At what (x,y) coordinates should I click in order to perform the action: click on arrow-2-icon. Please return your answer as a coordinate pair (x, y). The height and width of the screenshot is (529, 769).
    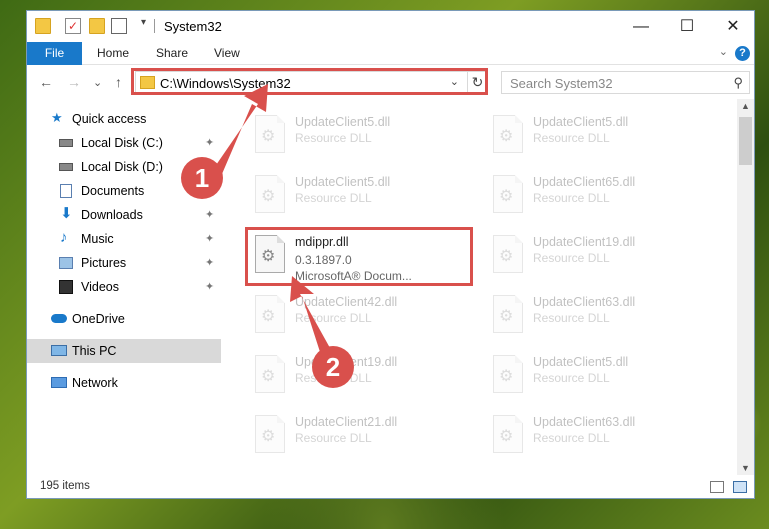
    Looking at the image, I should click on (310, 314).